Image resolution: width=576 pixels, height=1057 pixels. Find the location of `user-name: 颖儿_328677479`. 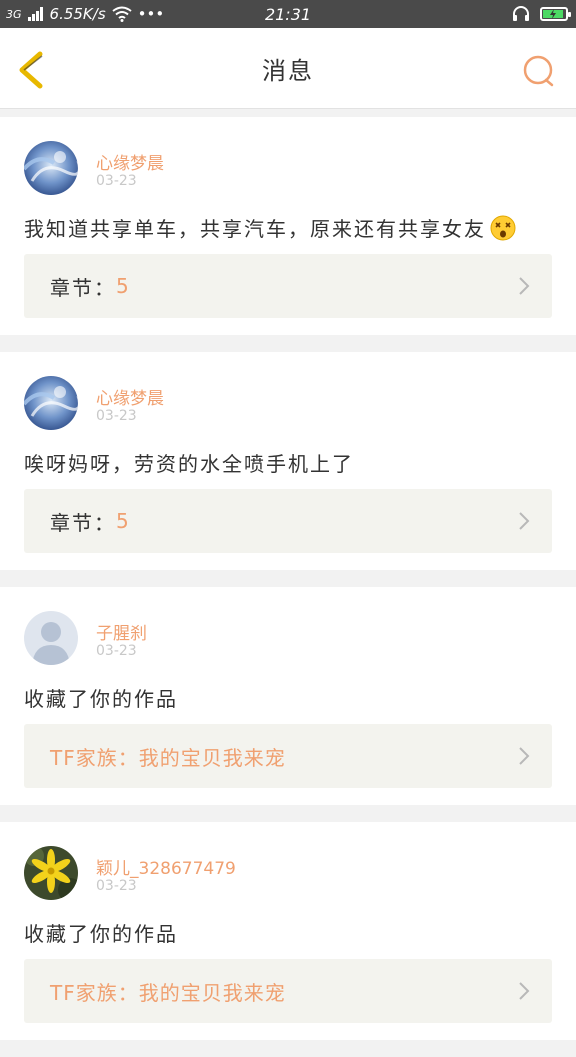

user-name: 颖儿_328677479 is located at coordinates (166, 866).